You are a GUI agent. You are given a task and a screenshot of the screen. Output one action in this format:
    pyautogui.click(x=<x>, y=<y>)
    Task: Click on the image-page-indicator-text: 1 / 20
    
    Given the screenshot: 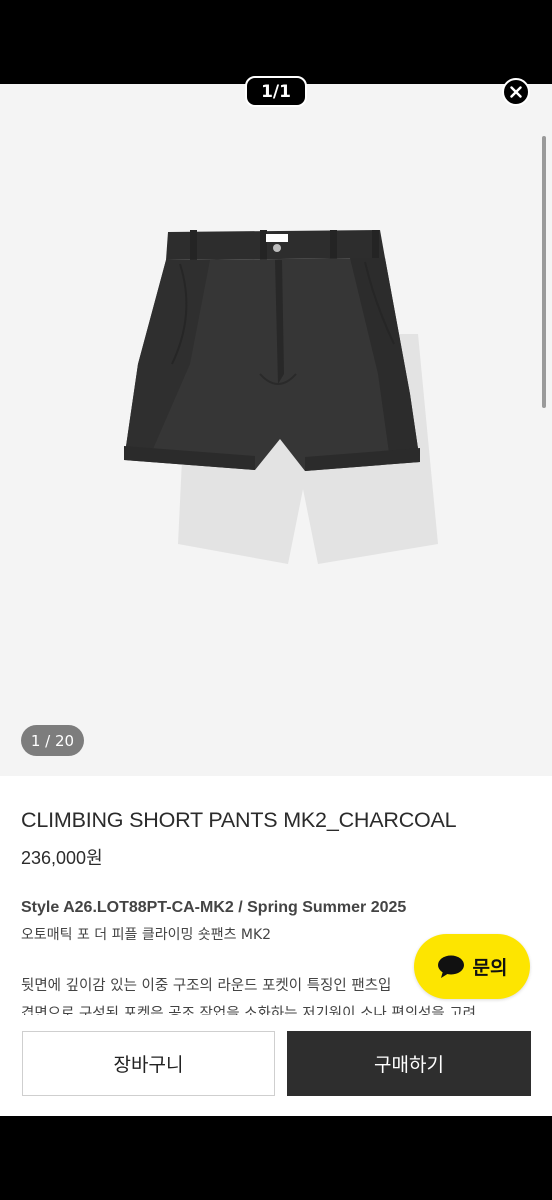 What is the action you would take?
    pyautogui.click(x=52, y=740)
    